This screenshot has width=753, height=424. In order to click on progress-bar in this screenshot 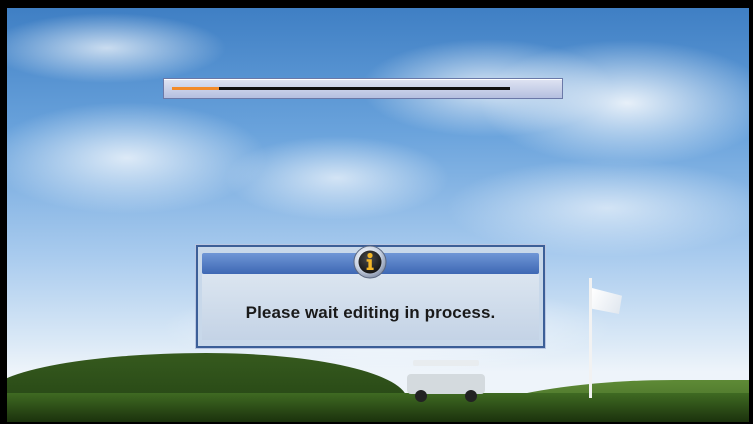, I will do `click(363, 88)`.